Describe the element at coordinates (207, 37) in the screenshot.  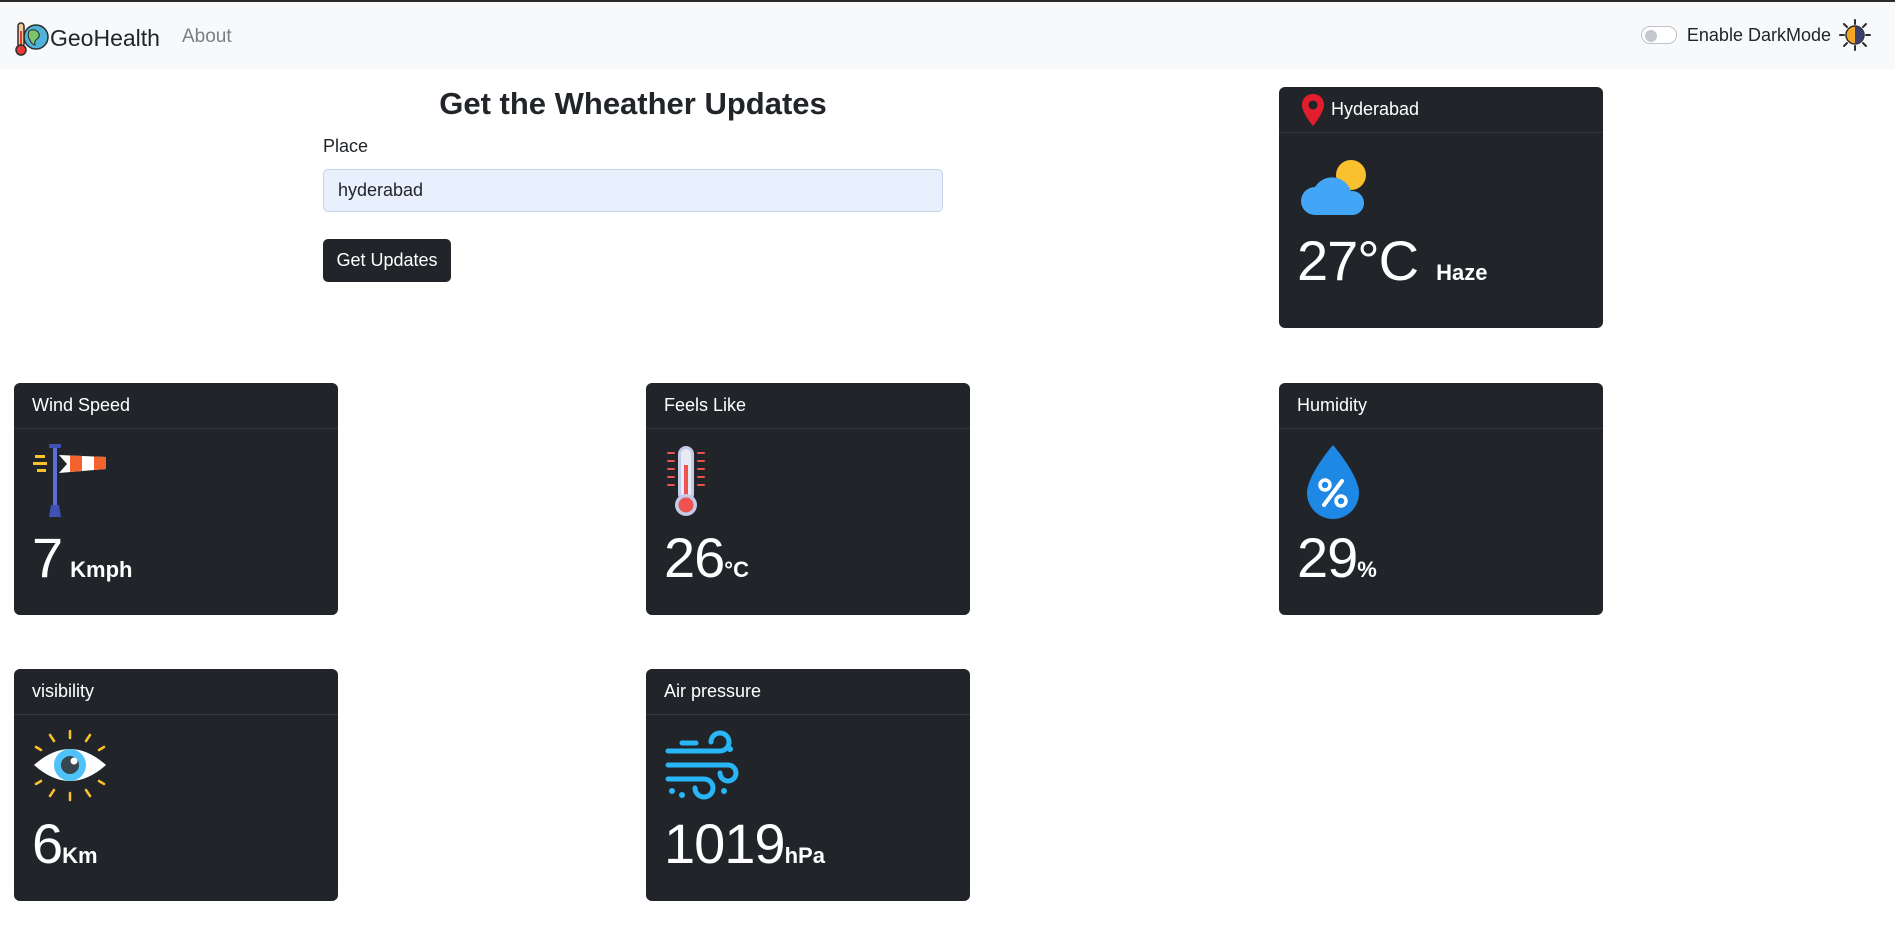
I see `nav-link-about: About` at that location.